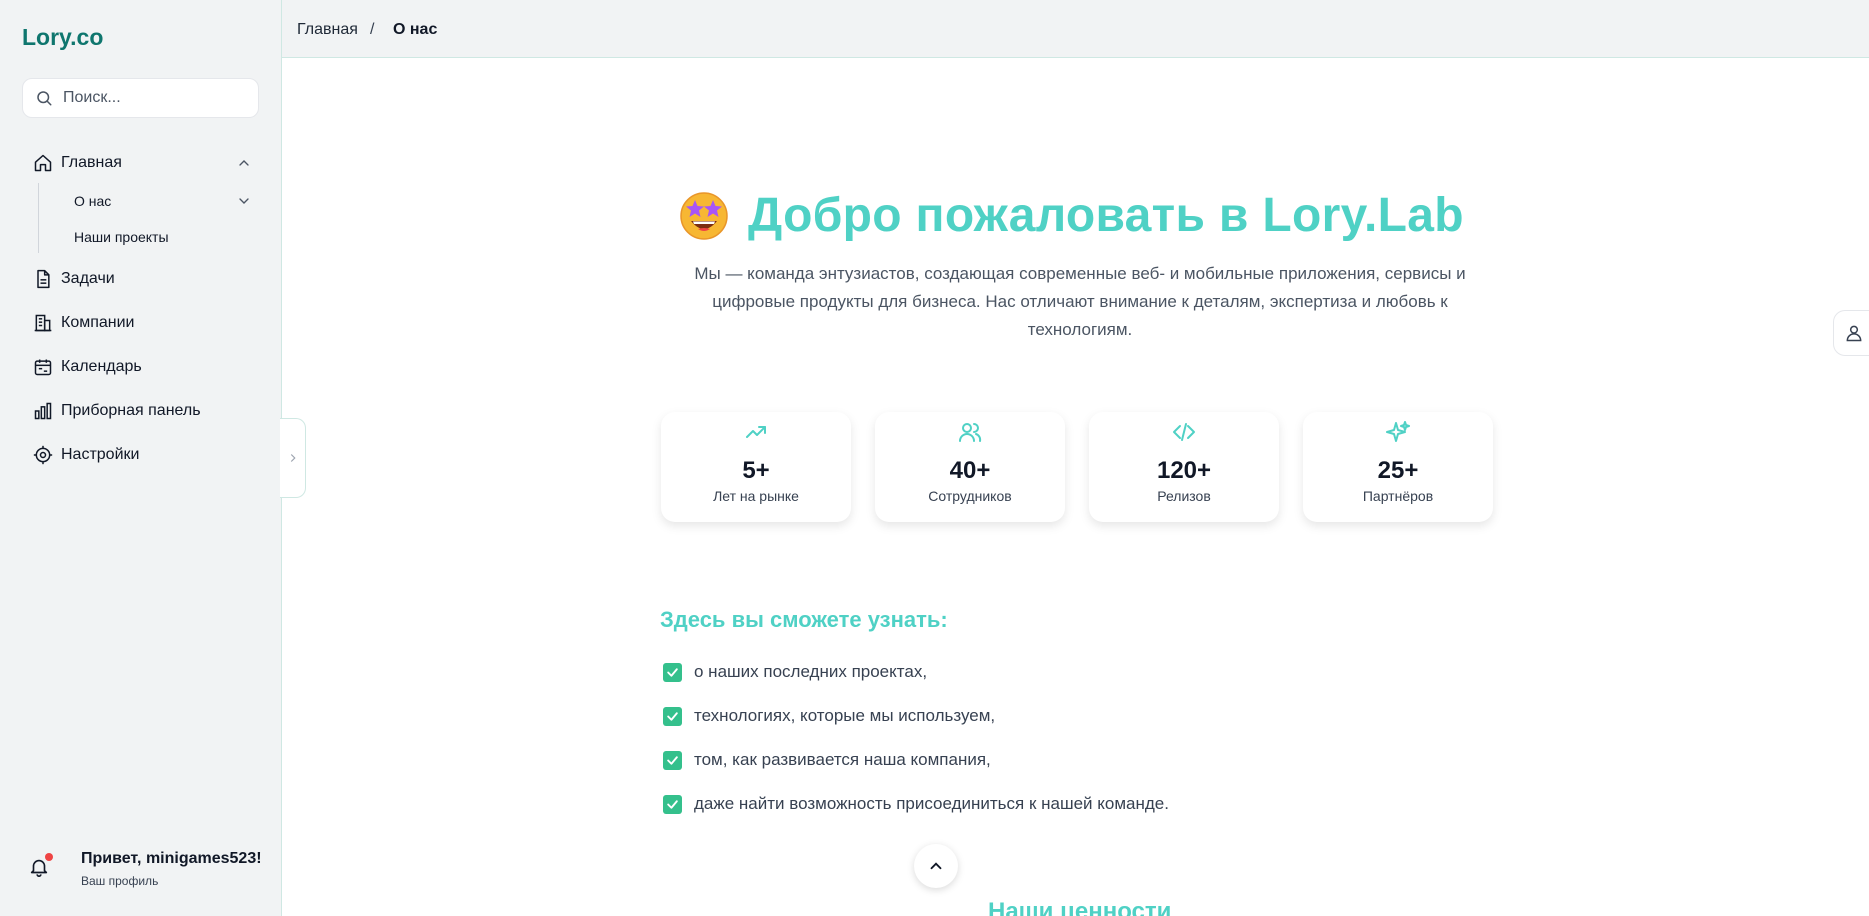 The image size is (1869, 916). I want to click on stat-card-employees: 40+ Сотрудников, so click(970, 467).